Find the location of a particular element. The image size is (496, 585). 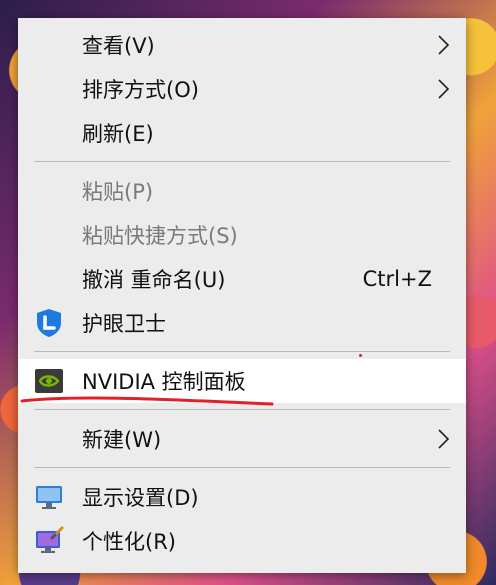

menu-item-new: 新建(W) is located at coordinates (242, 439).